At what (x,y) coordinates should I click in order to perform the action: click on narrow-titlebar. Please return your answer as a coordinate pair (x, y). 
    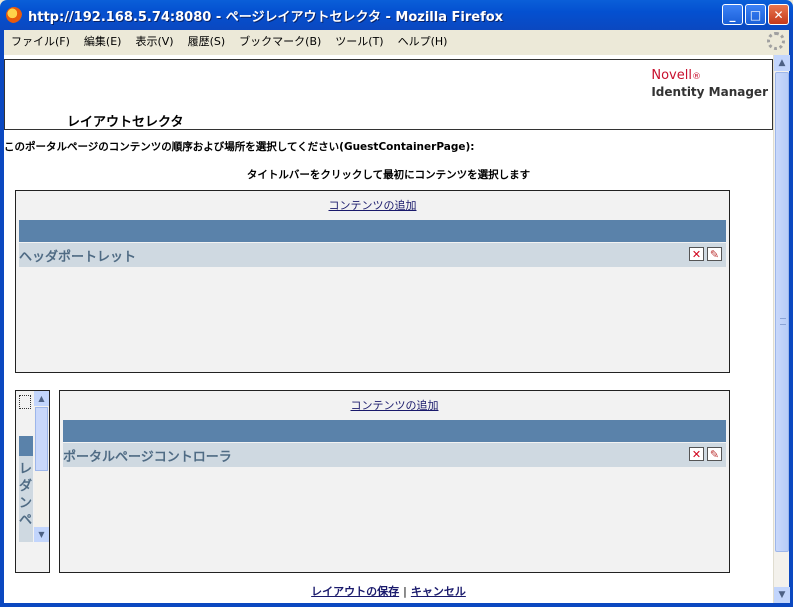
    Looking at the image, I should click on (26, 446).